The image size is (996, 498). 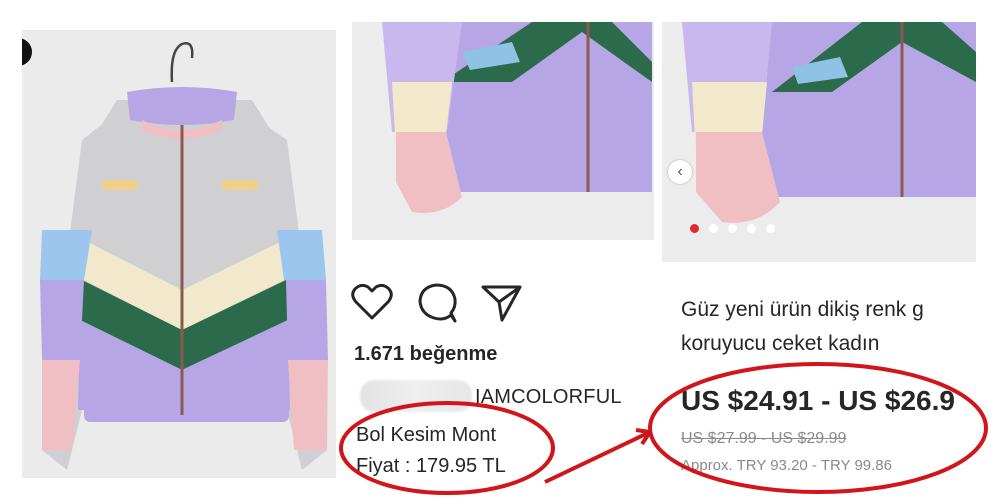 I want to click on product-title-line-2: koruyucu ceket kadın, so click(x=780, y=343).